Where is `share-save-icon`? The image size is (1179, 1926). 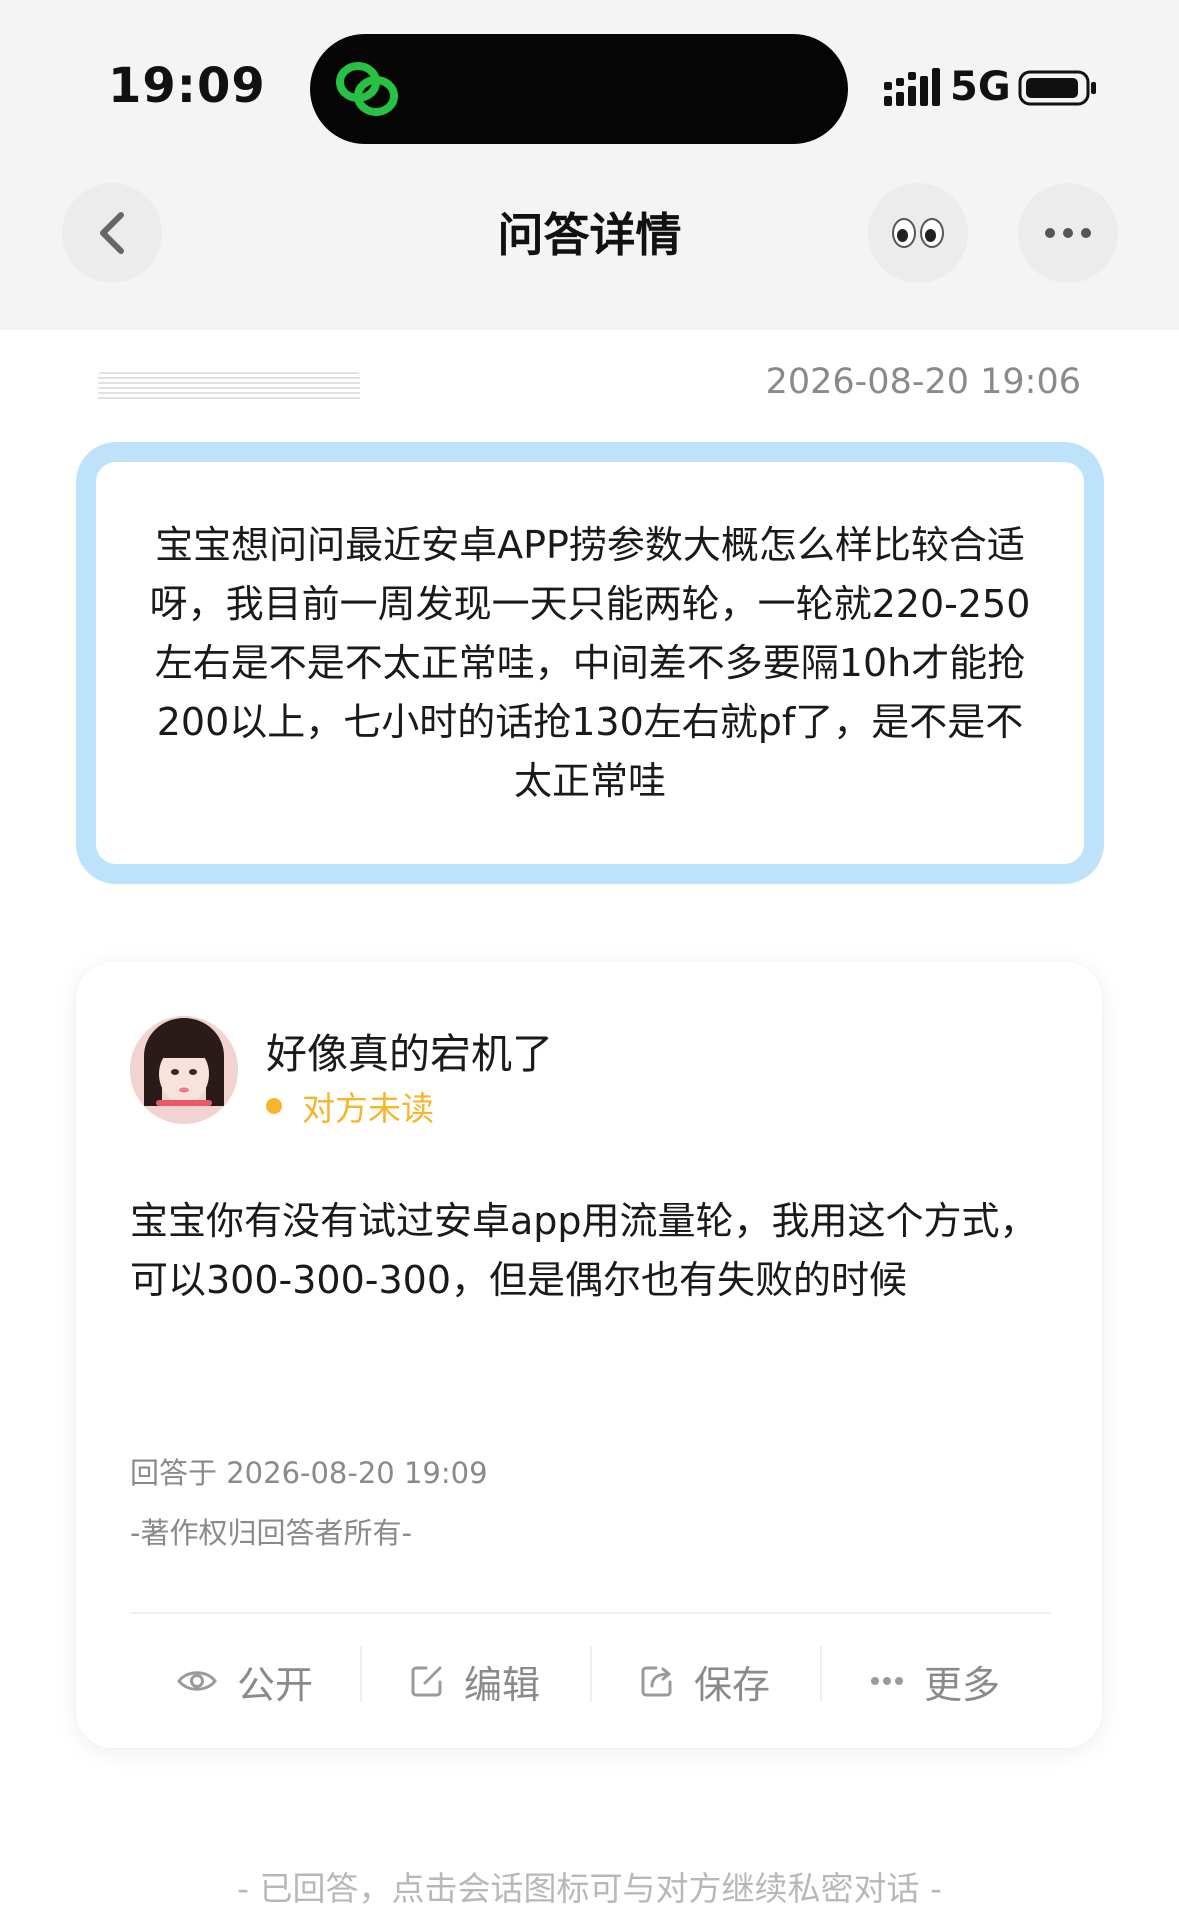 share-save-icon is located at coordinates (656, 1681).